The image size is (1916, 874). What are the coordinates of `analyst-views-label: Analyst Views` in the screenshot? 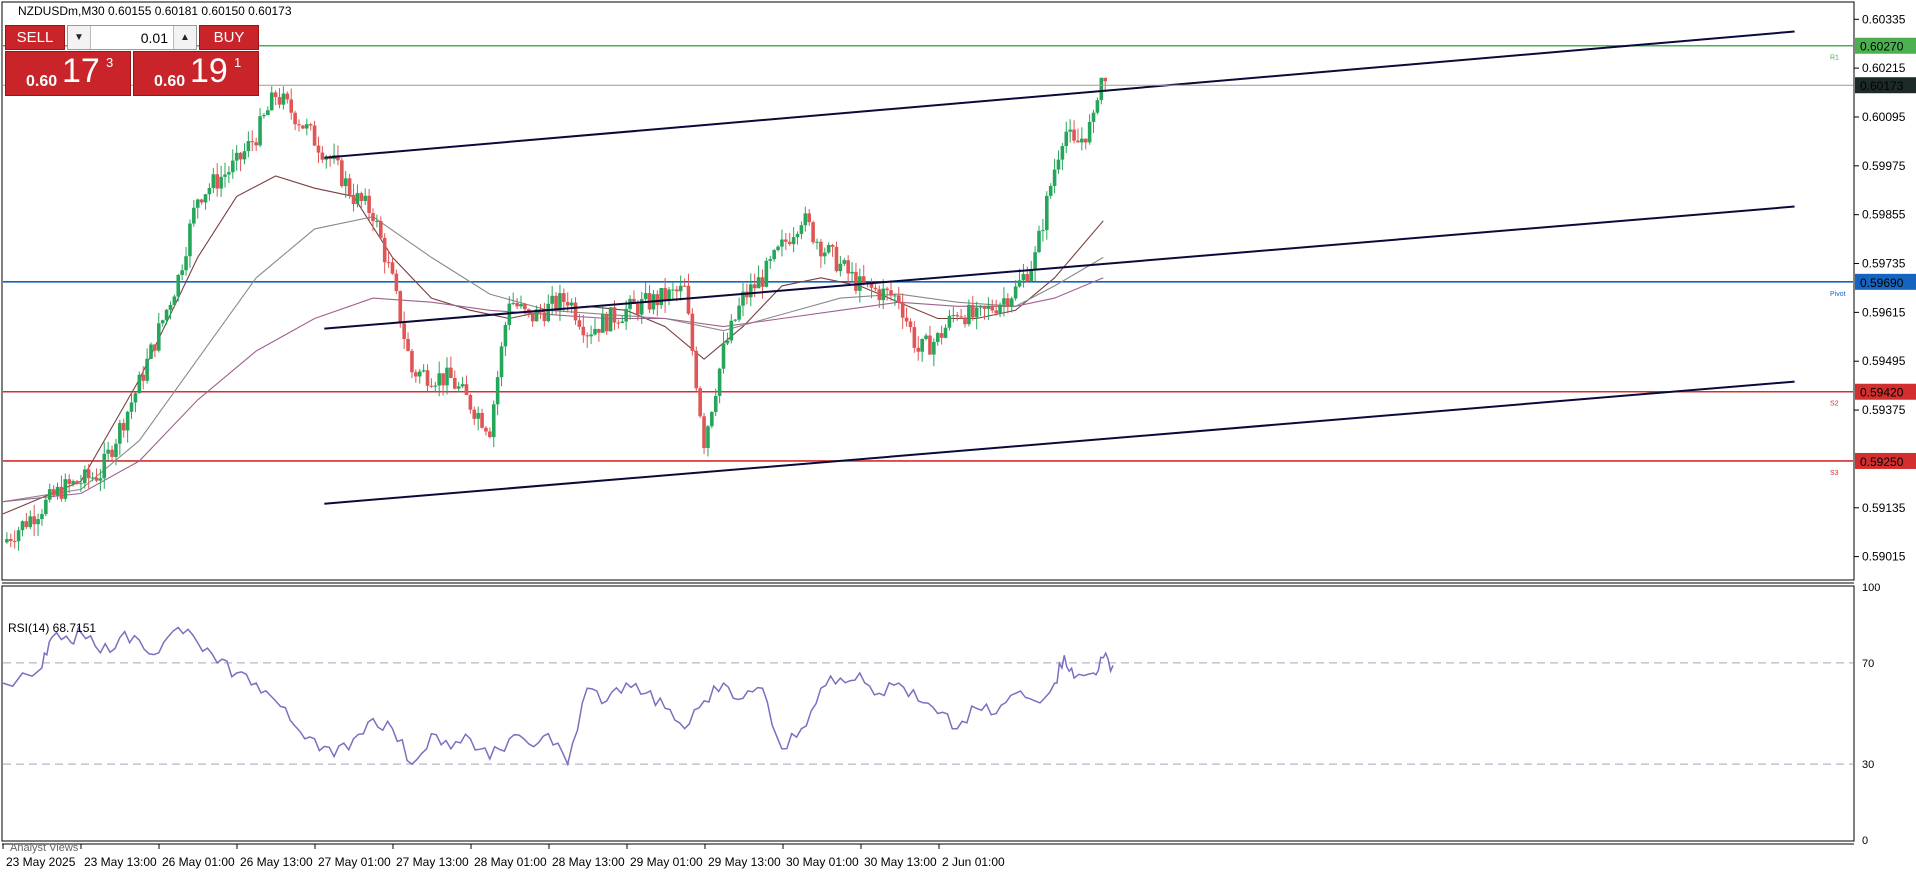 It's located at (44, 848).